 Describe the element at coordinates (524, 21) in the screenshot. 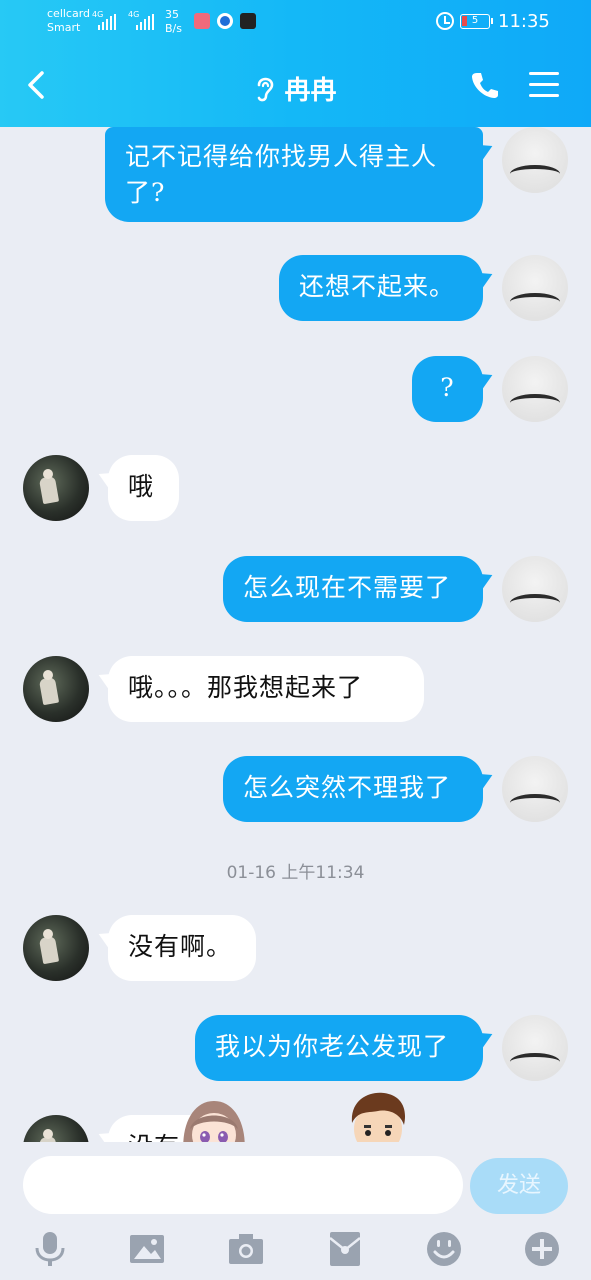

I see `status-time: 11:35` at that location.